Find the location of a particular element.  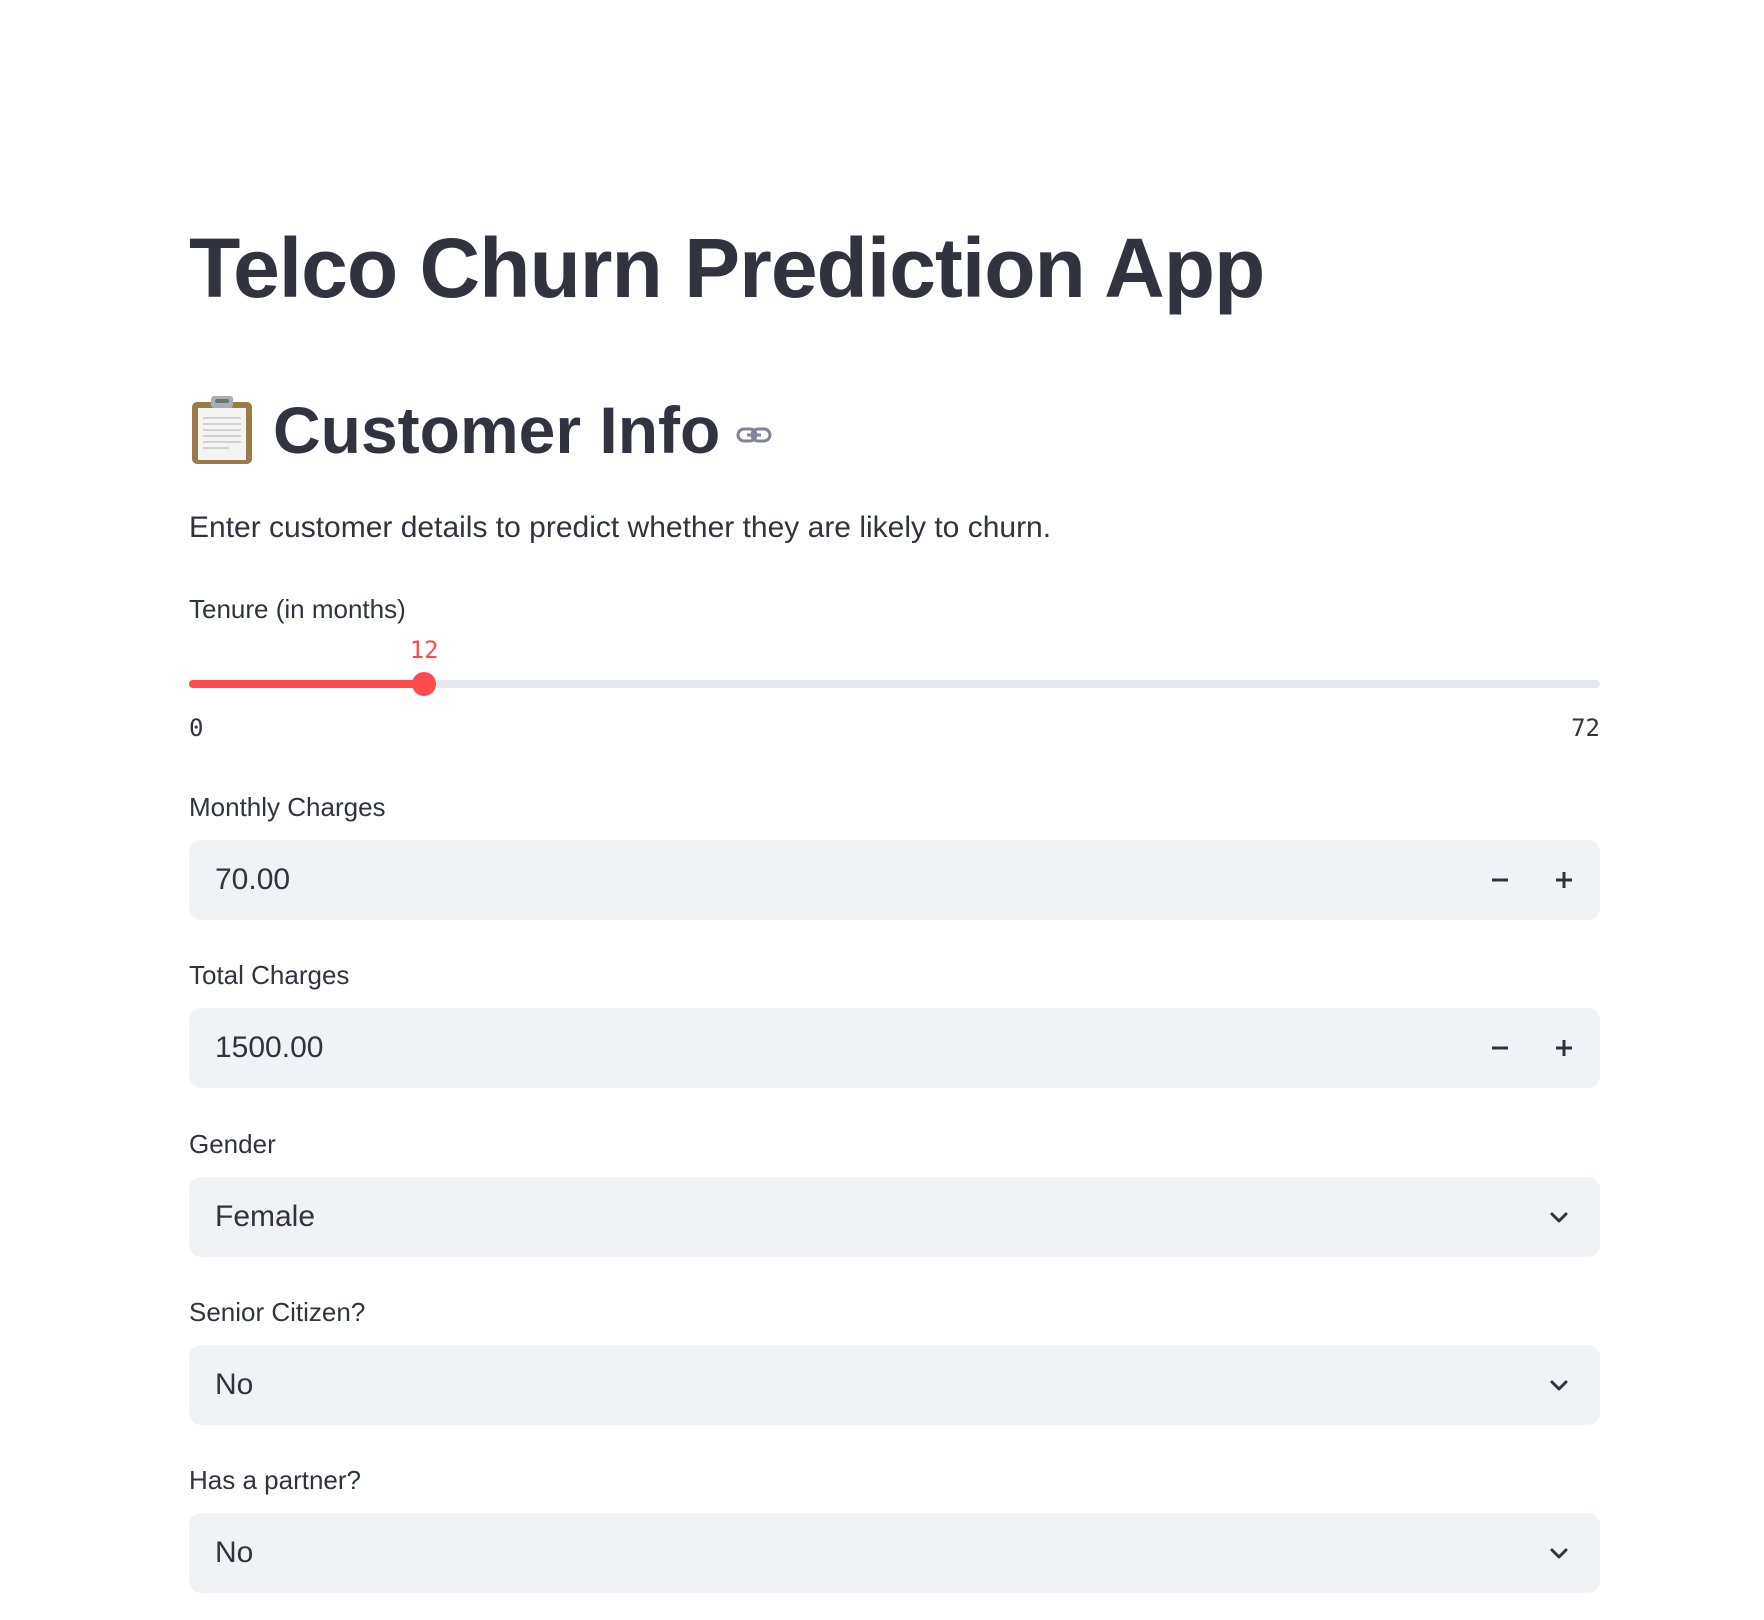

monthly-charges-increment-button is located at coordinates (1564, 880).